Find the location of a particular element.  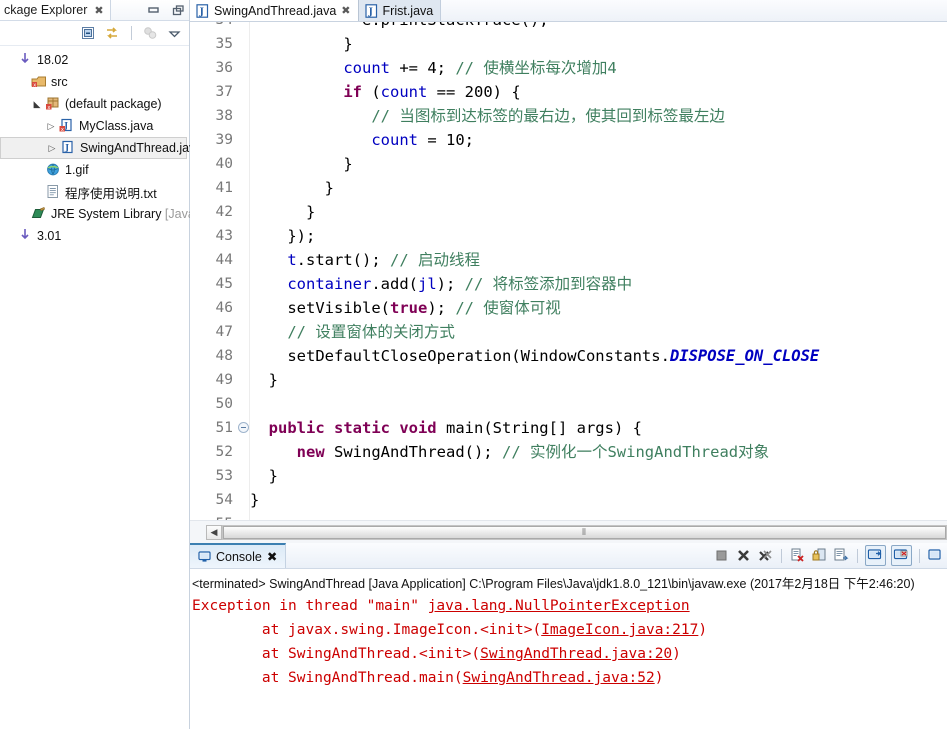

tree-item-label: src is located at coordinates (59, 82).